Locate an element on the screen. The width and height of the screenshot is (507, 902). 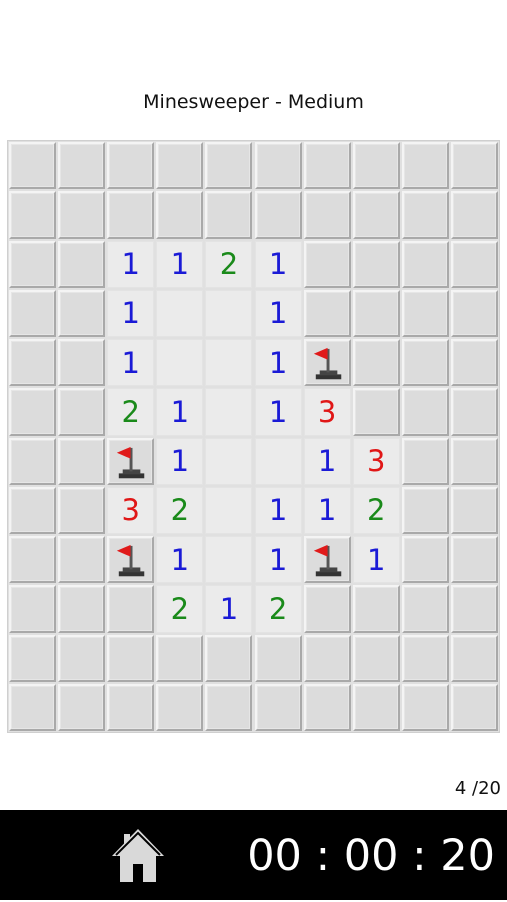
home-icon is located at coordinates (138, 855).